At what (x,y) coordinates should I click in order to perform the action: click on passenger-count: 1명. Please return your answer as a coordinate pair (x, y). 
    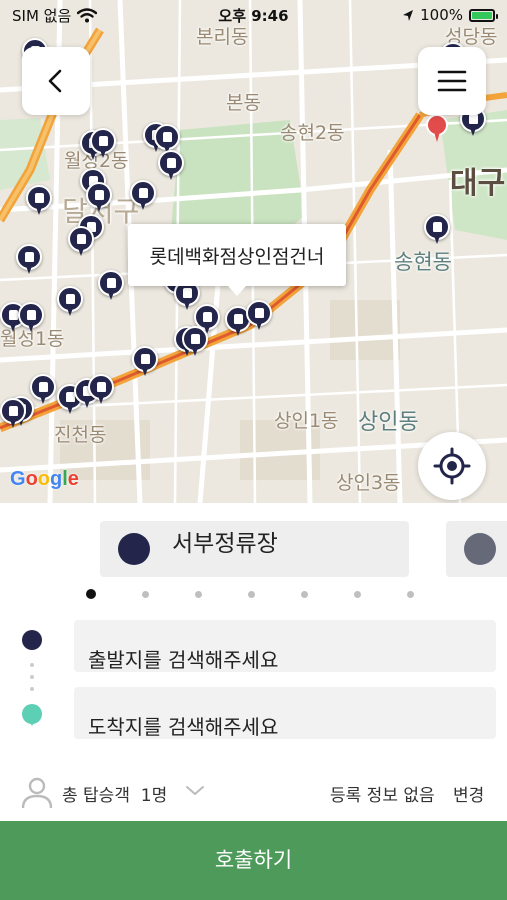
    Looking at the image, I should click on (154, 796).